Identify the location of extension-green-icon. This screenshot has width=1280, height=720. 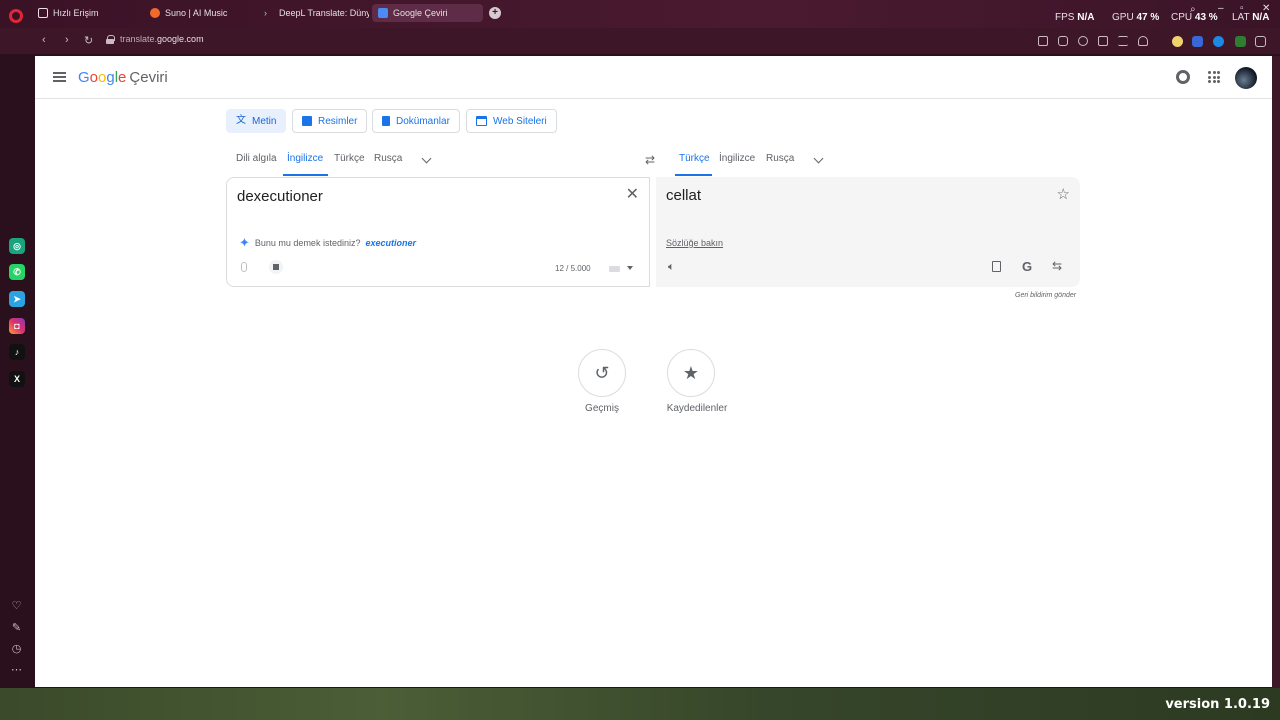
(1240, 41).